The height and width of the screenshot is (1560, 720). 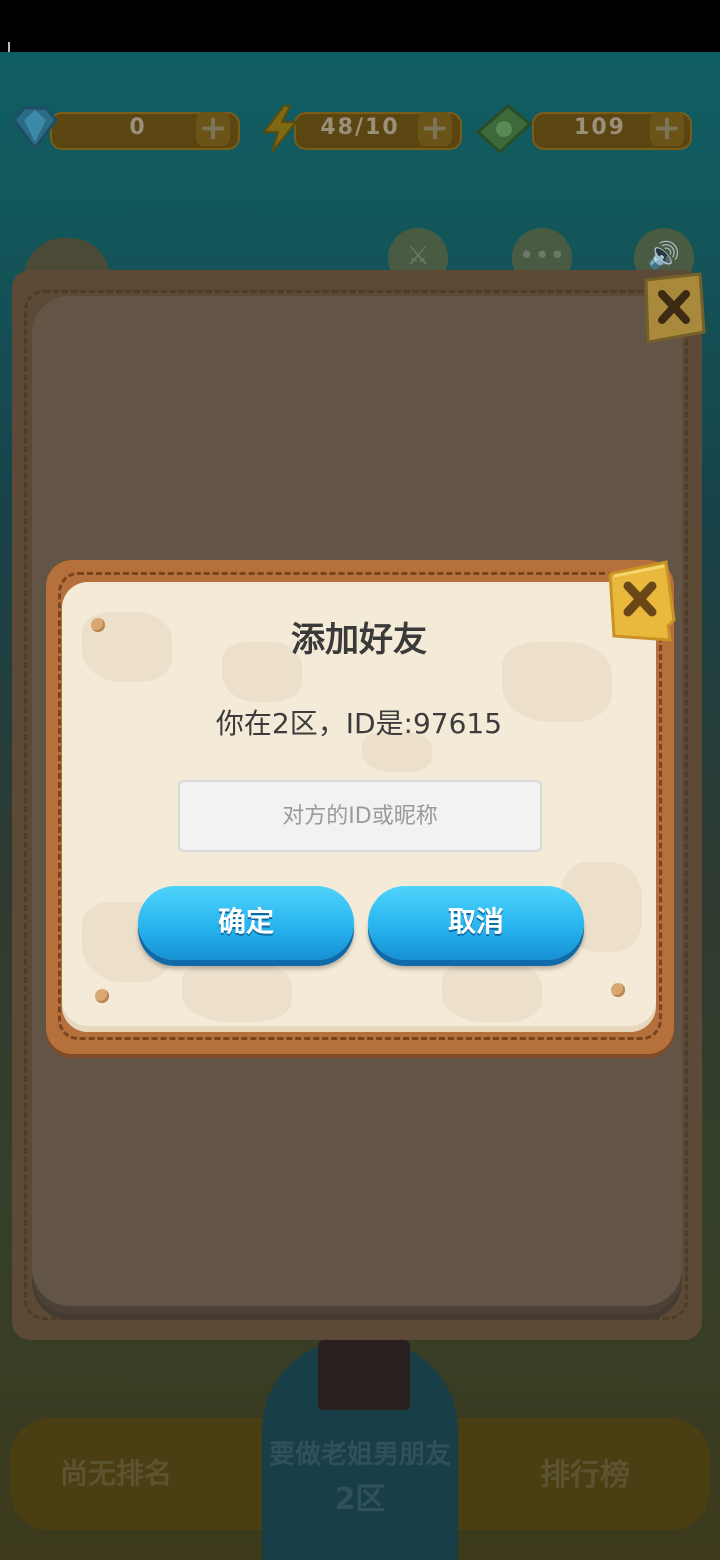 I want to click on sword-icon: ⚔, so click(x=418, y=256).